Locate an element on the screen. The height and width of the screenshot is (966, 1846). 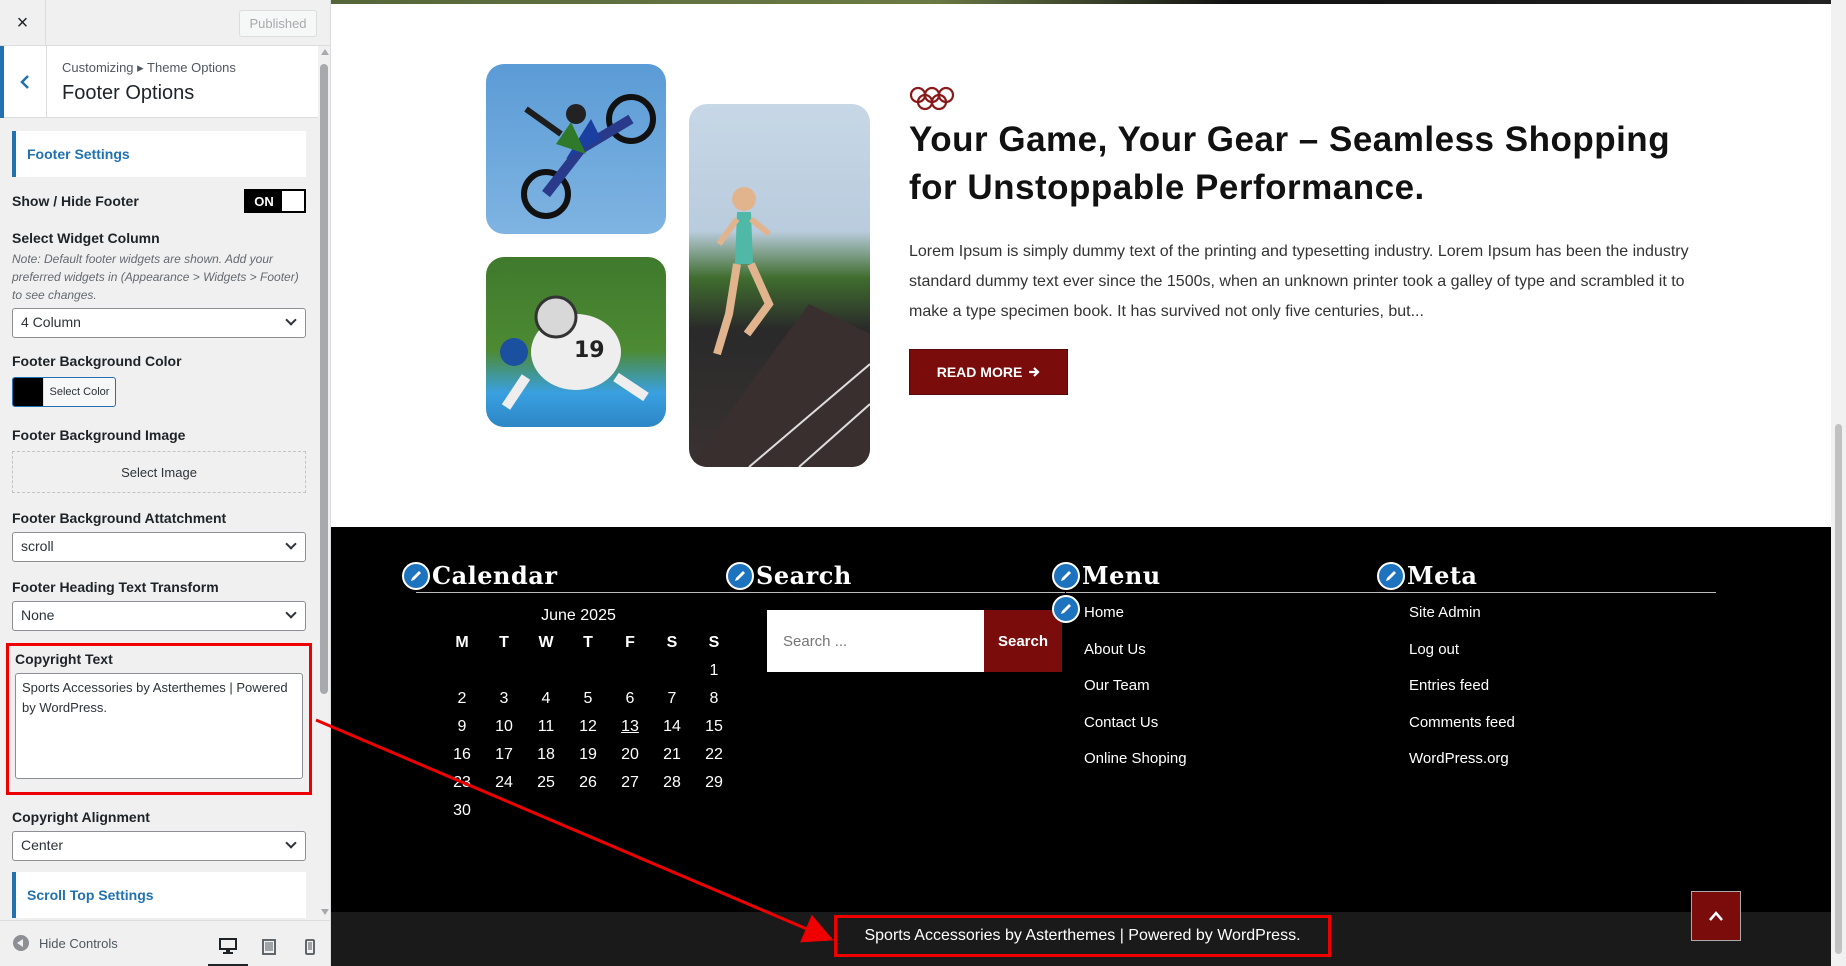
chevron-left-icon is located at coordinates (24, 82).